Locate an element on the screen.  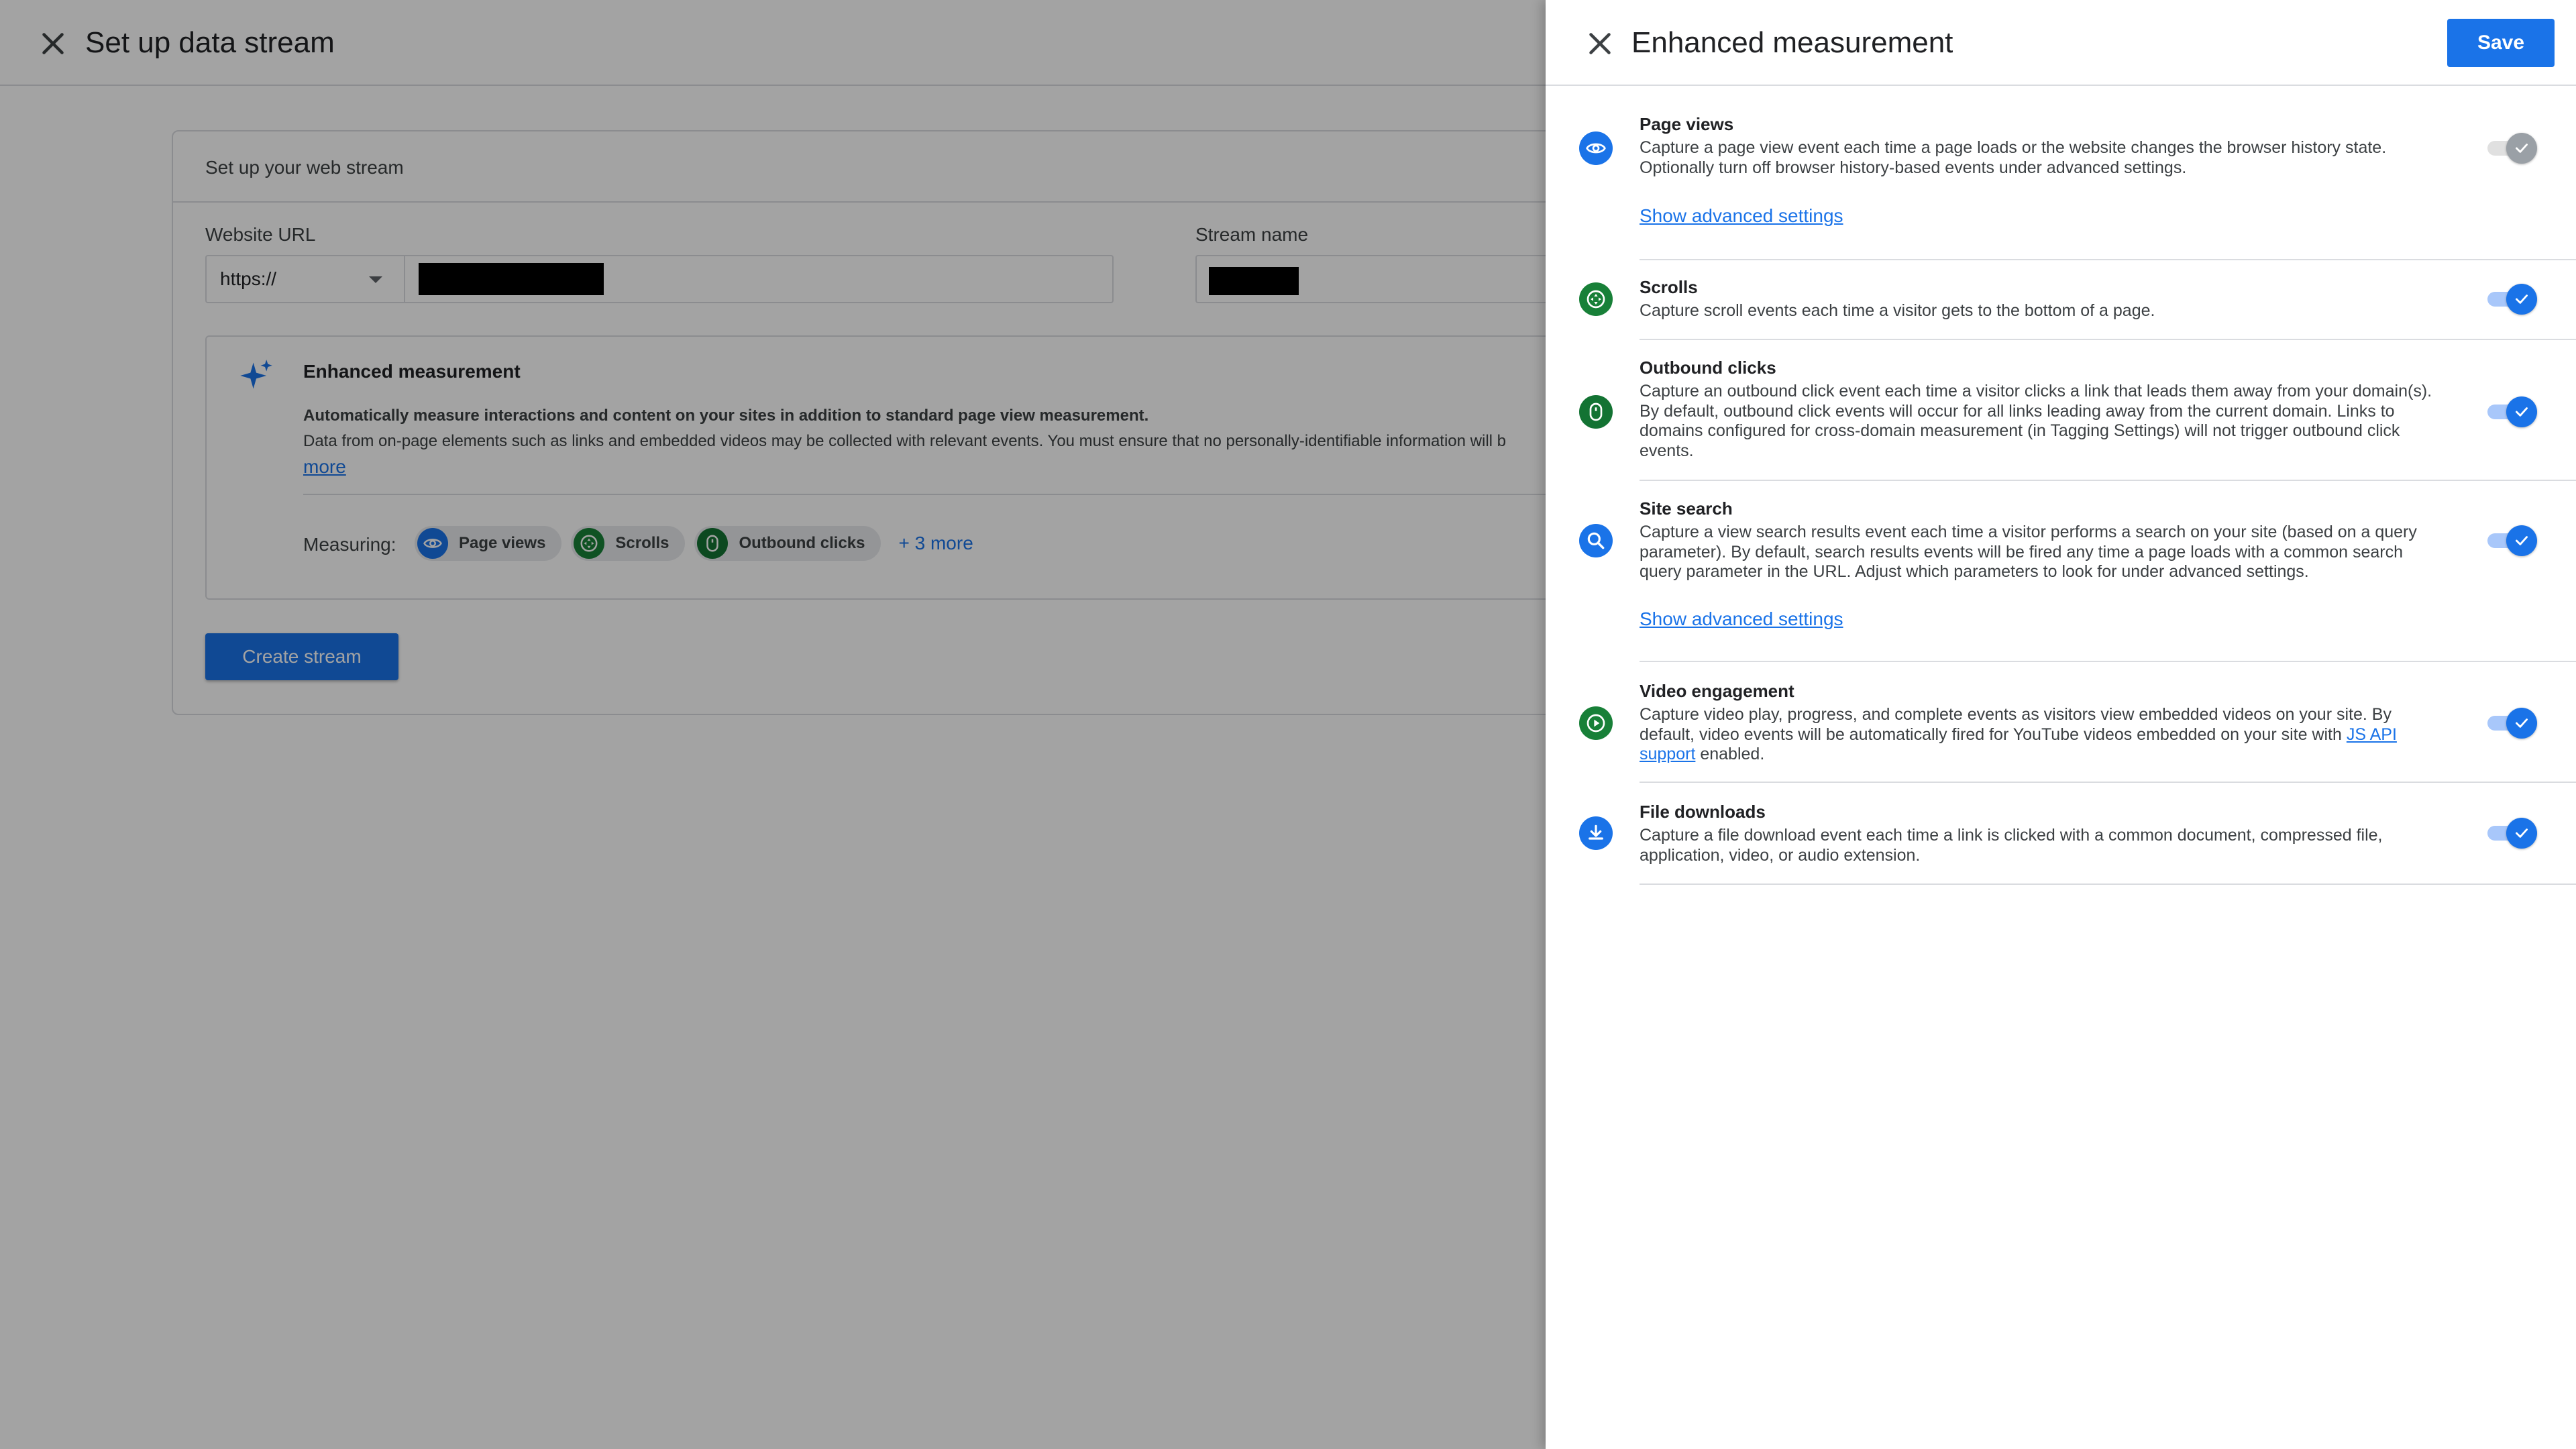
setting-title: File downloads is located at coordinates (1703, 812).